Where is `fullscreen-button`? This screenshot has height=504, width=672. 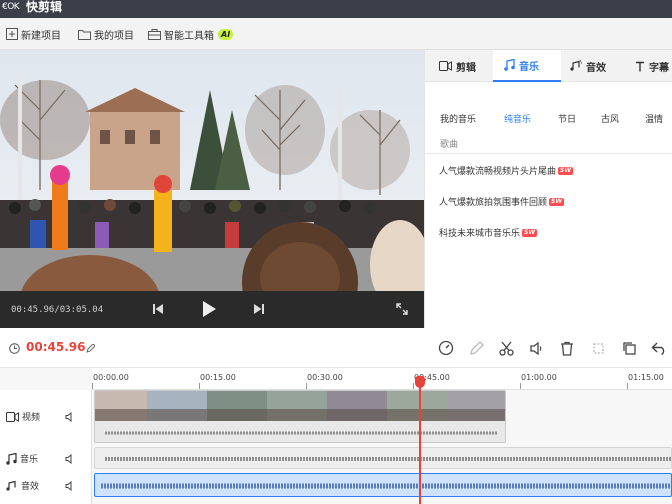 fullscreen-button is located at coordinates (402, 309).